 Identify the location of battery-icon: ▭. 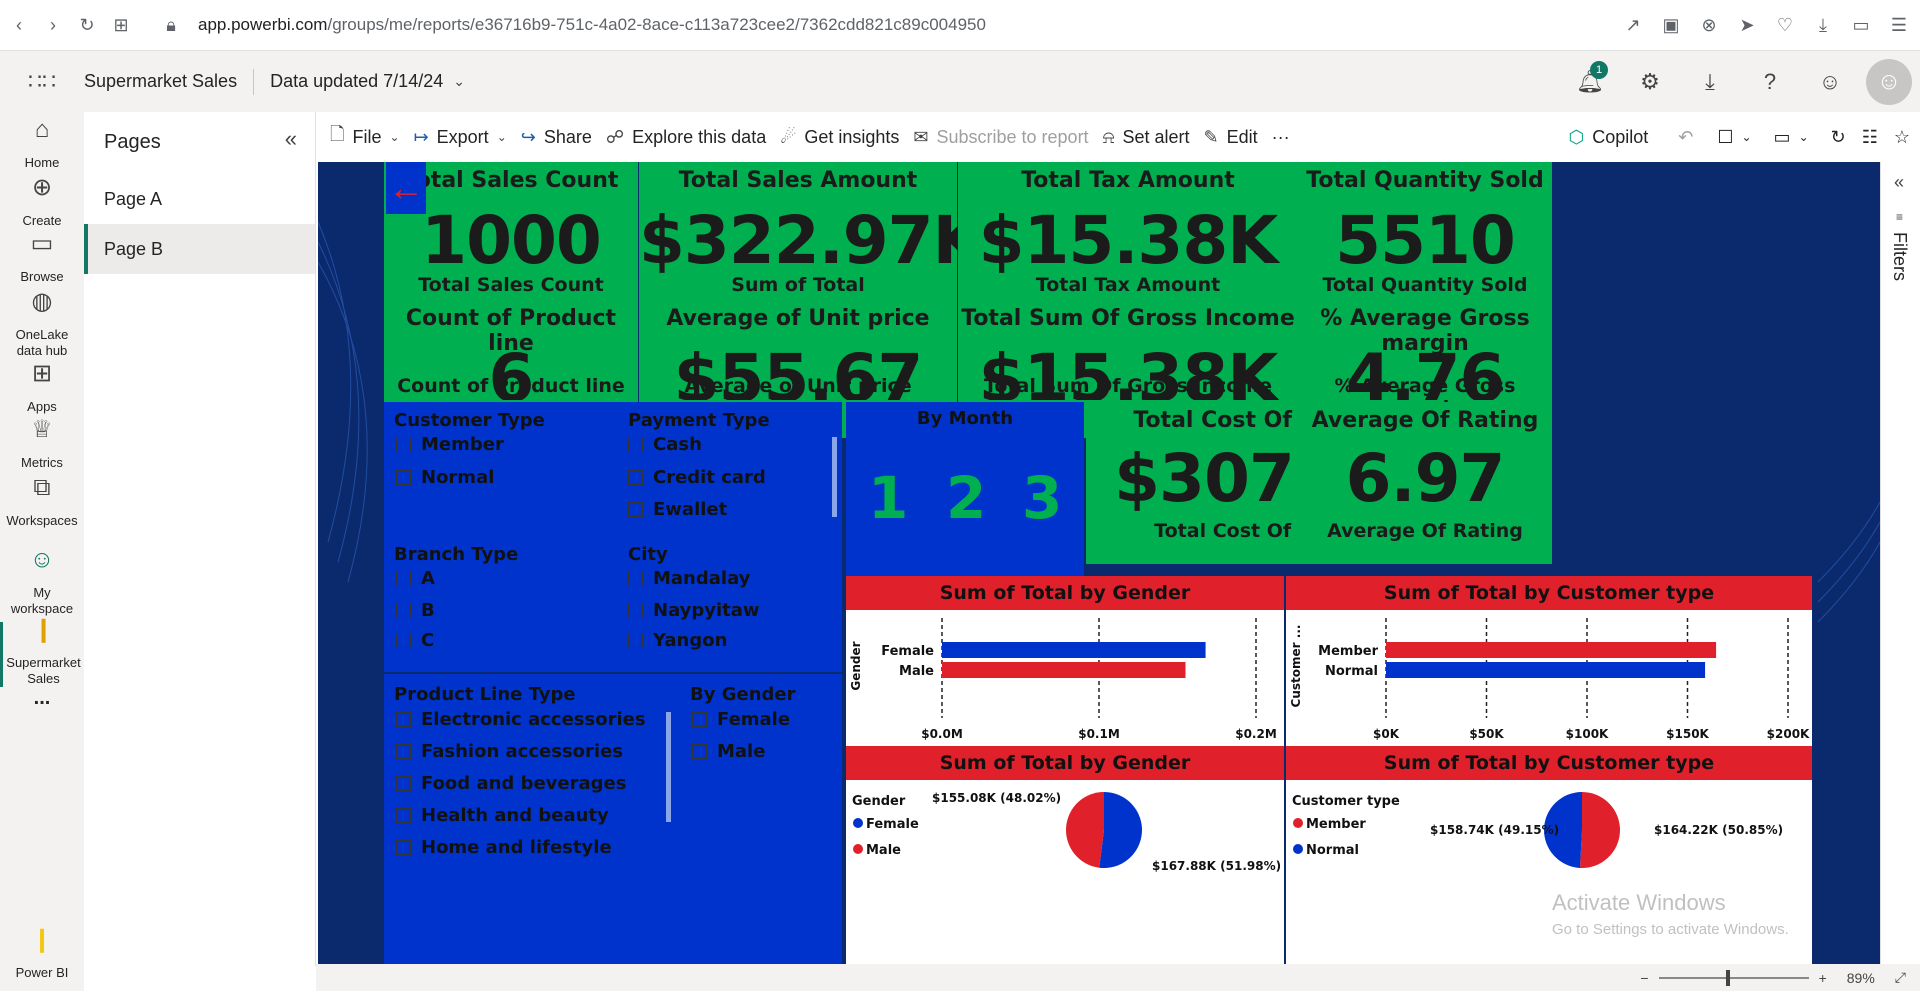
(1861, 25).